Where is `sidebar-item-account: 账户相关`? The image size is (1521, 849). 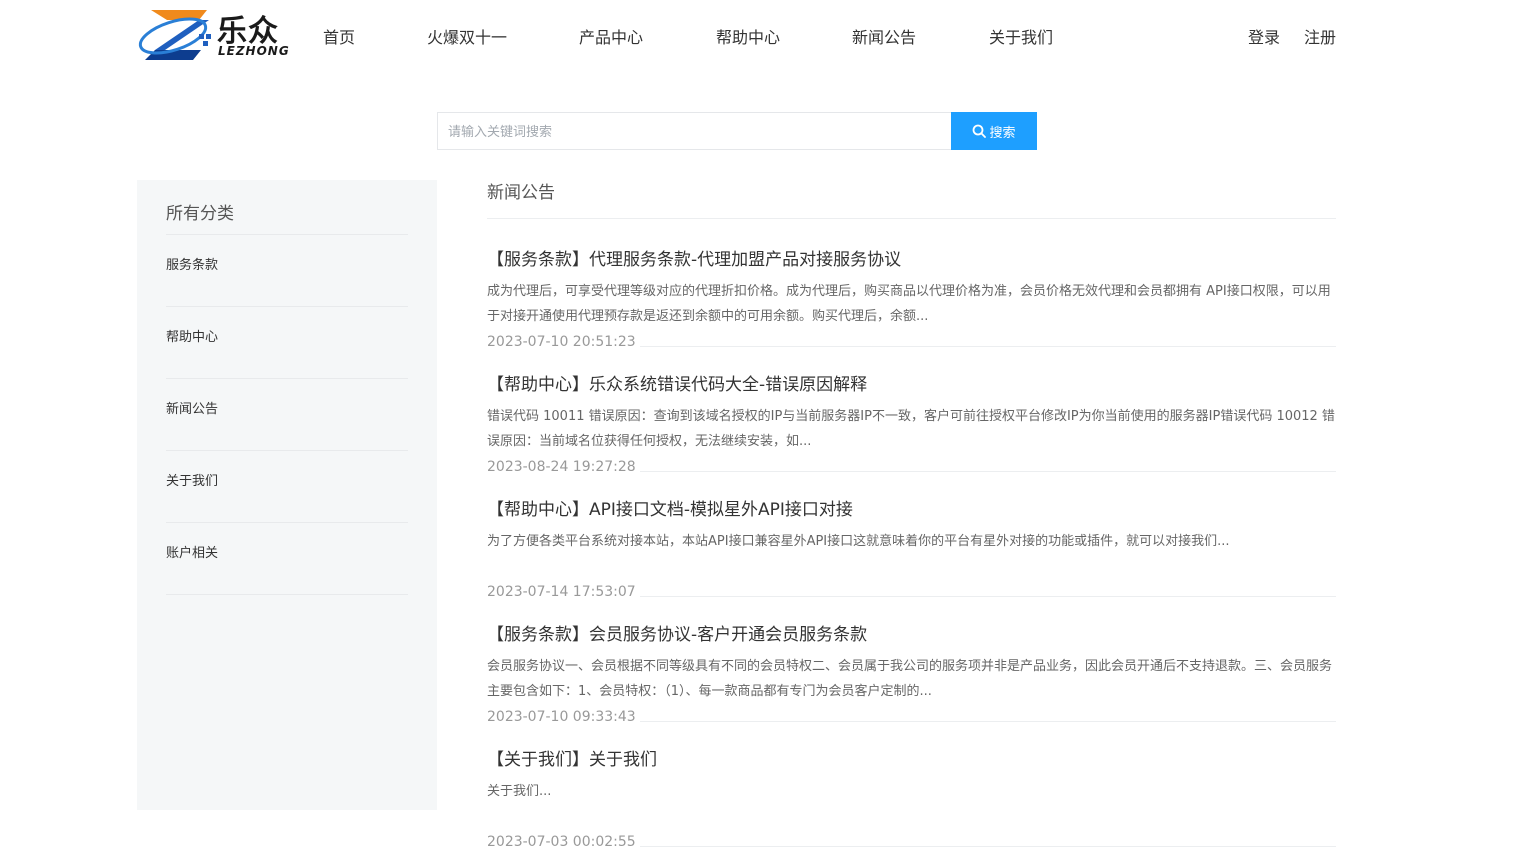 sidebar-item-account: 账户相关 is located at coordinates (192, 551).